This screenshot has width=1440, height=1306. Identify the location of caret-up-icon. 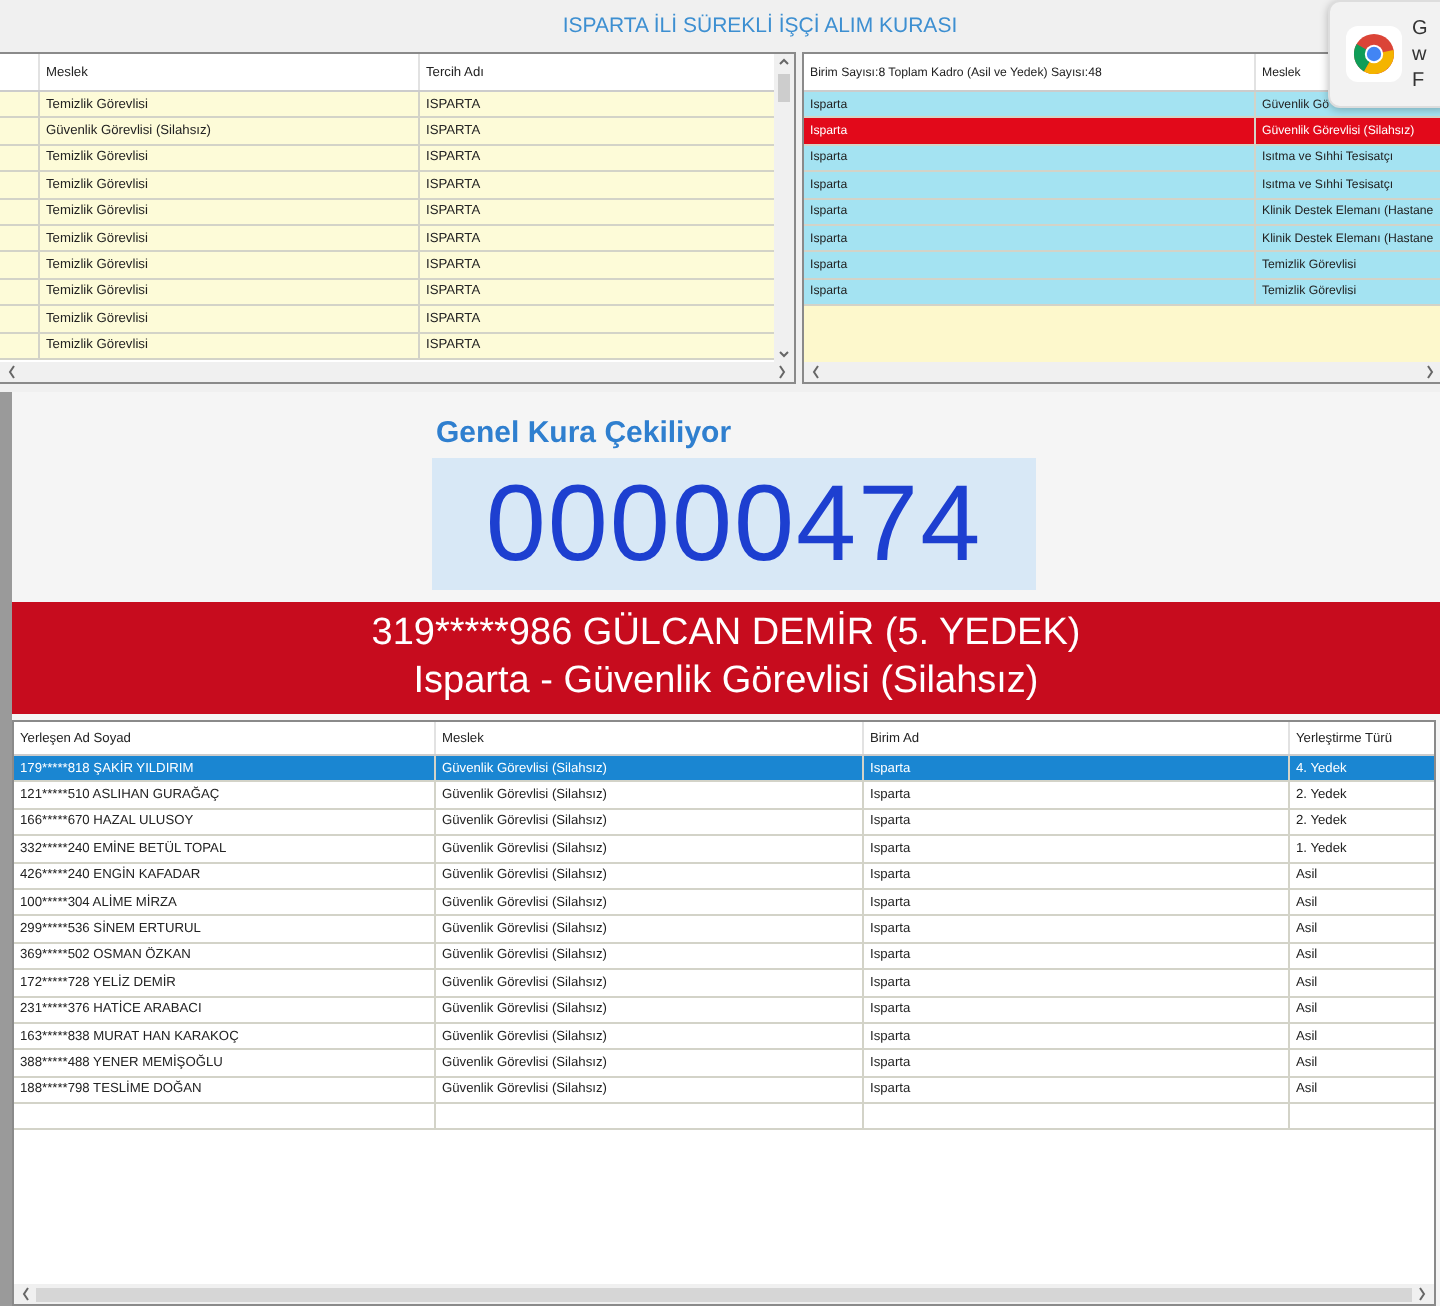
(784, 62).